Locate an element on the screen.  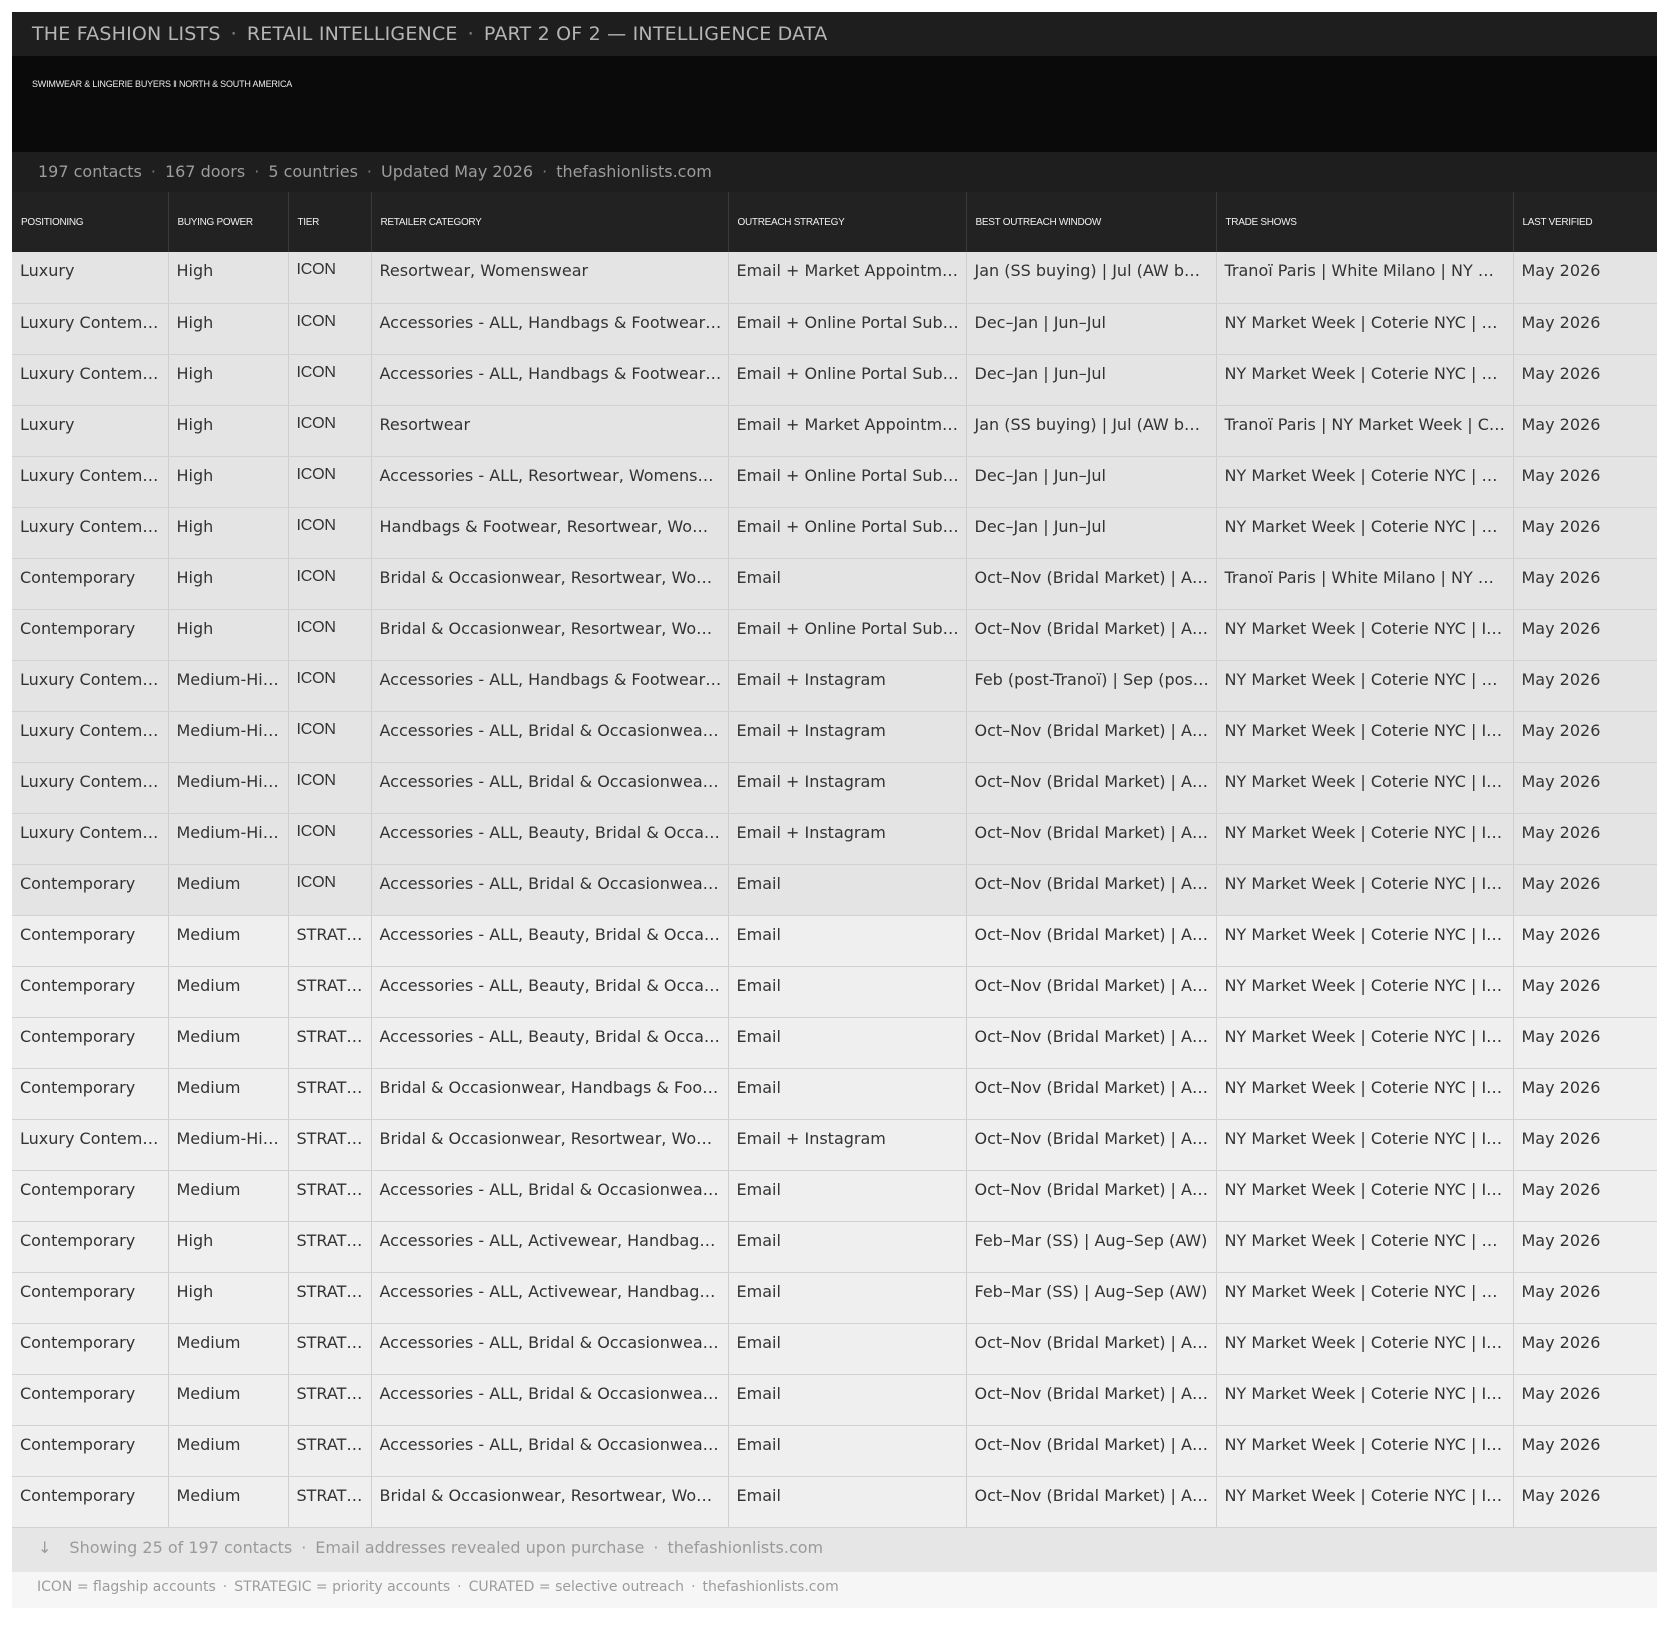
column-header-outreach-strategy: OUTREACH STRATEGY is located at coordinates (847, 222).